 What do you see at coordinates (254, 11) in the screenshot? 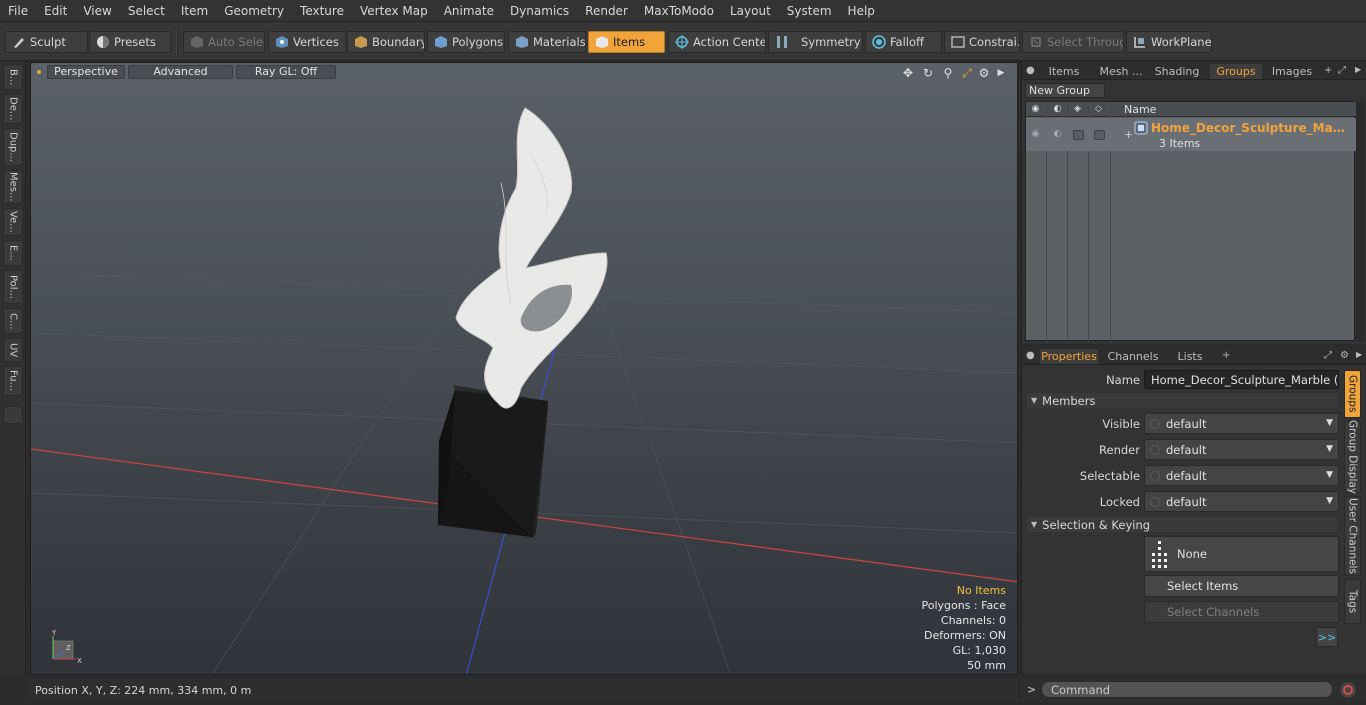
I see `menu-geometry: Geometry` at bounding box center [254, 11].